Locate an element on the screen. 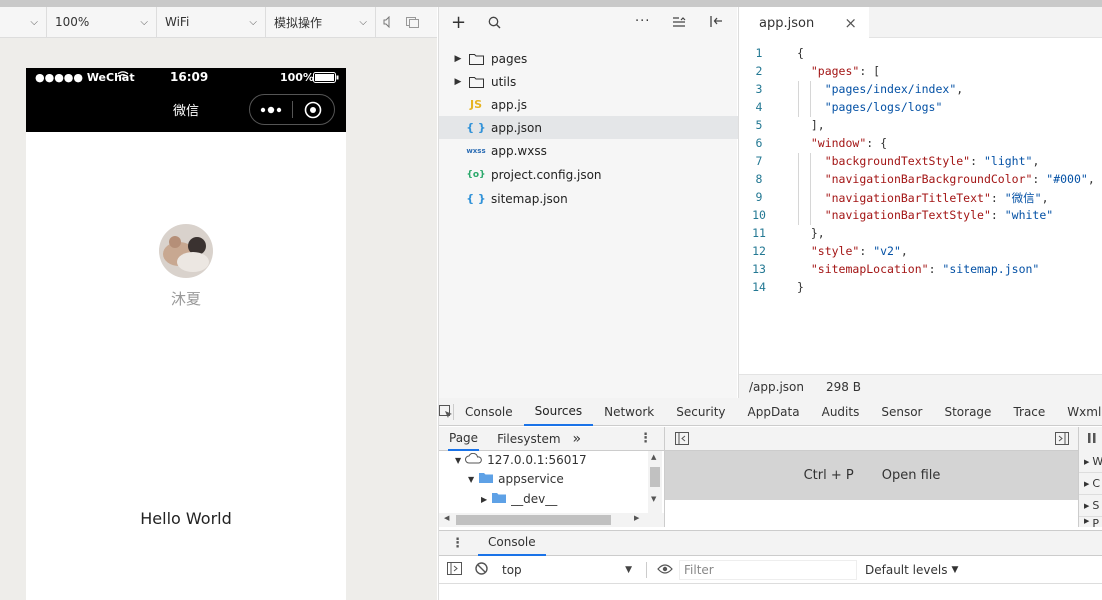  editor-tab-app-json: app.json × is located at coordinates (804, 23).